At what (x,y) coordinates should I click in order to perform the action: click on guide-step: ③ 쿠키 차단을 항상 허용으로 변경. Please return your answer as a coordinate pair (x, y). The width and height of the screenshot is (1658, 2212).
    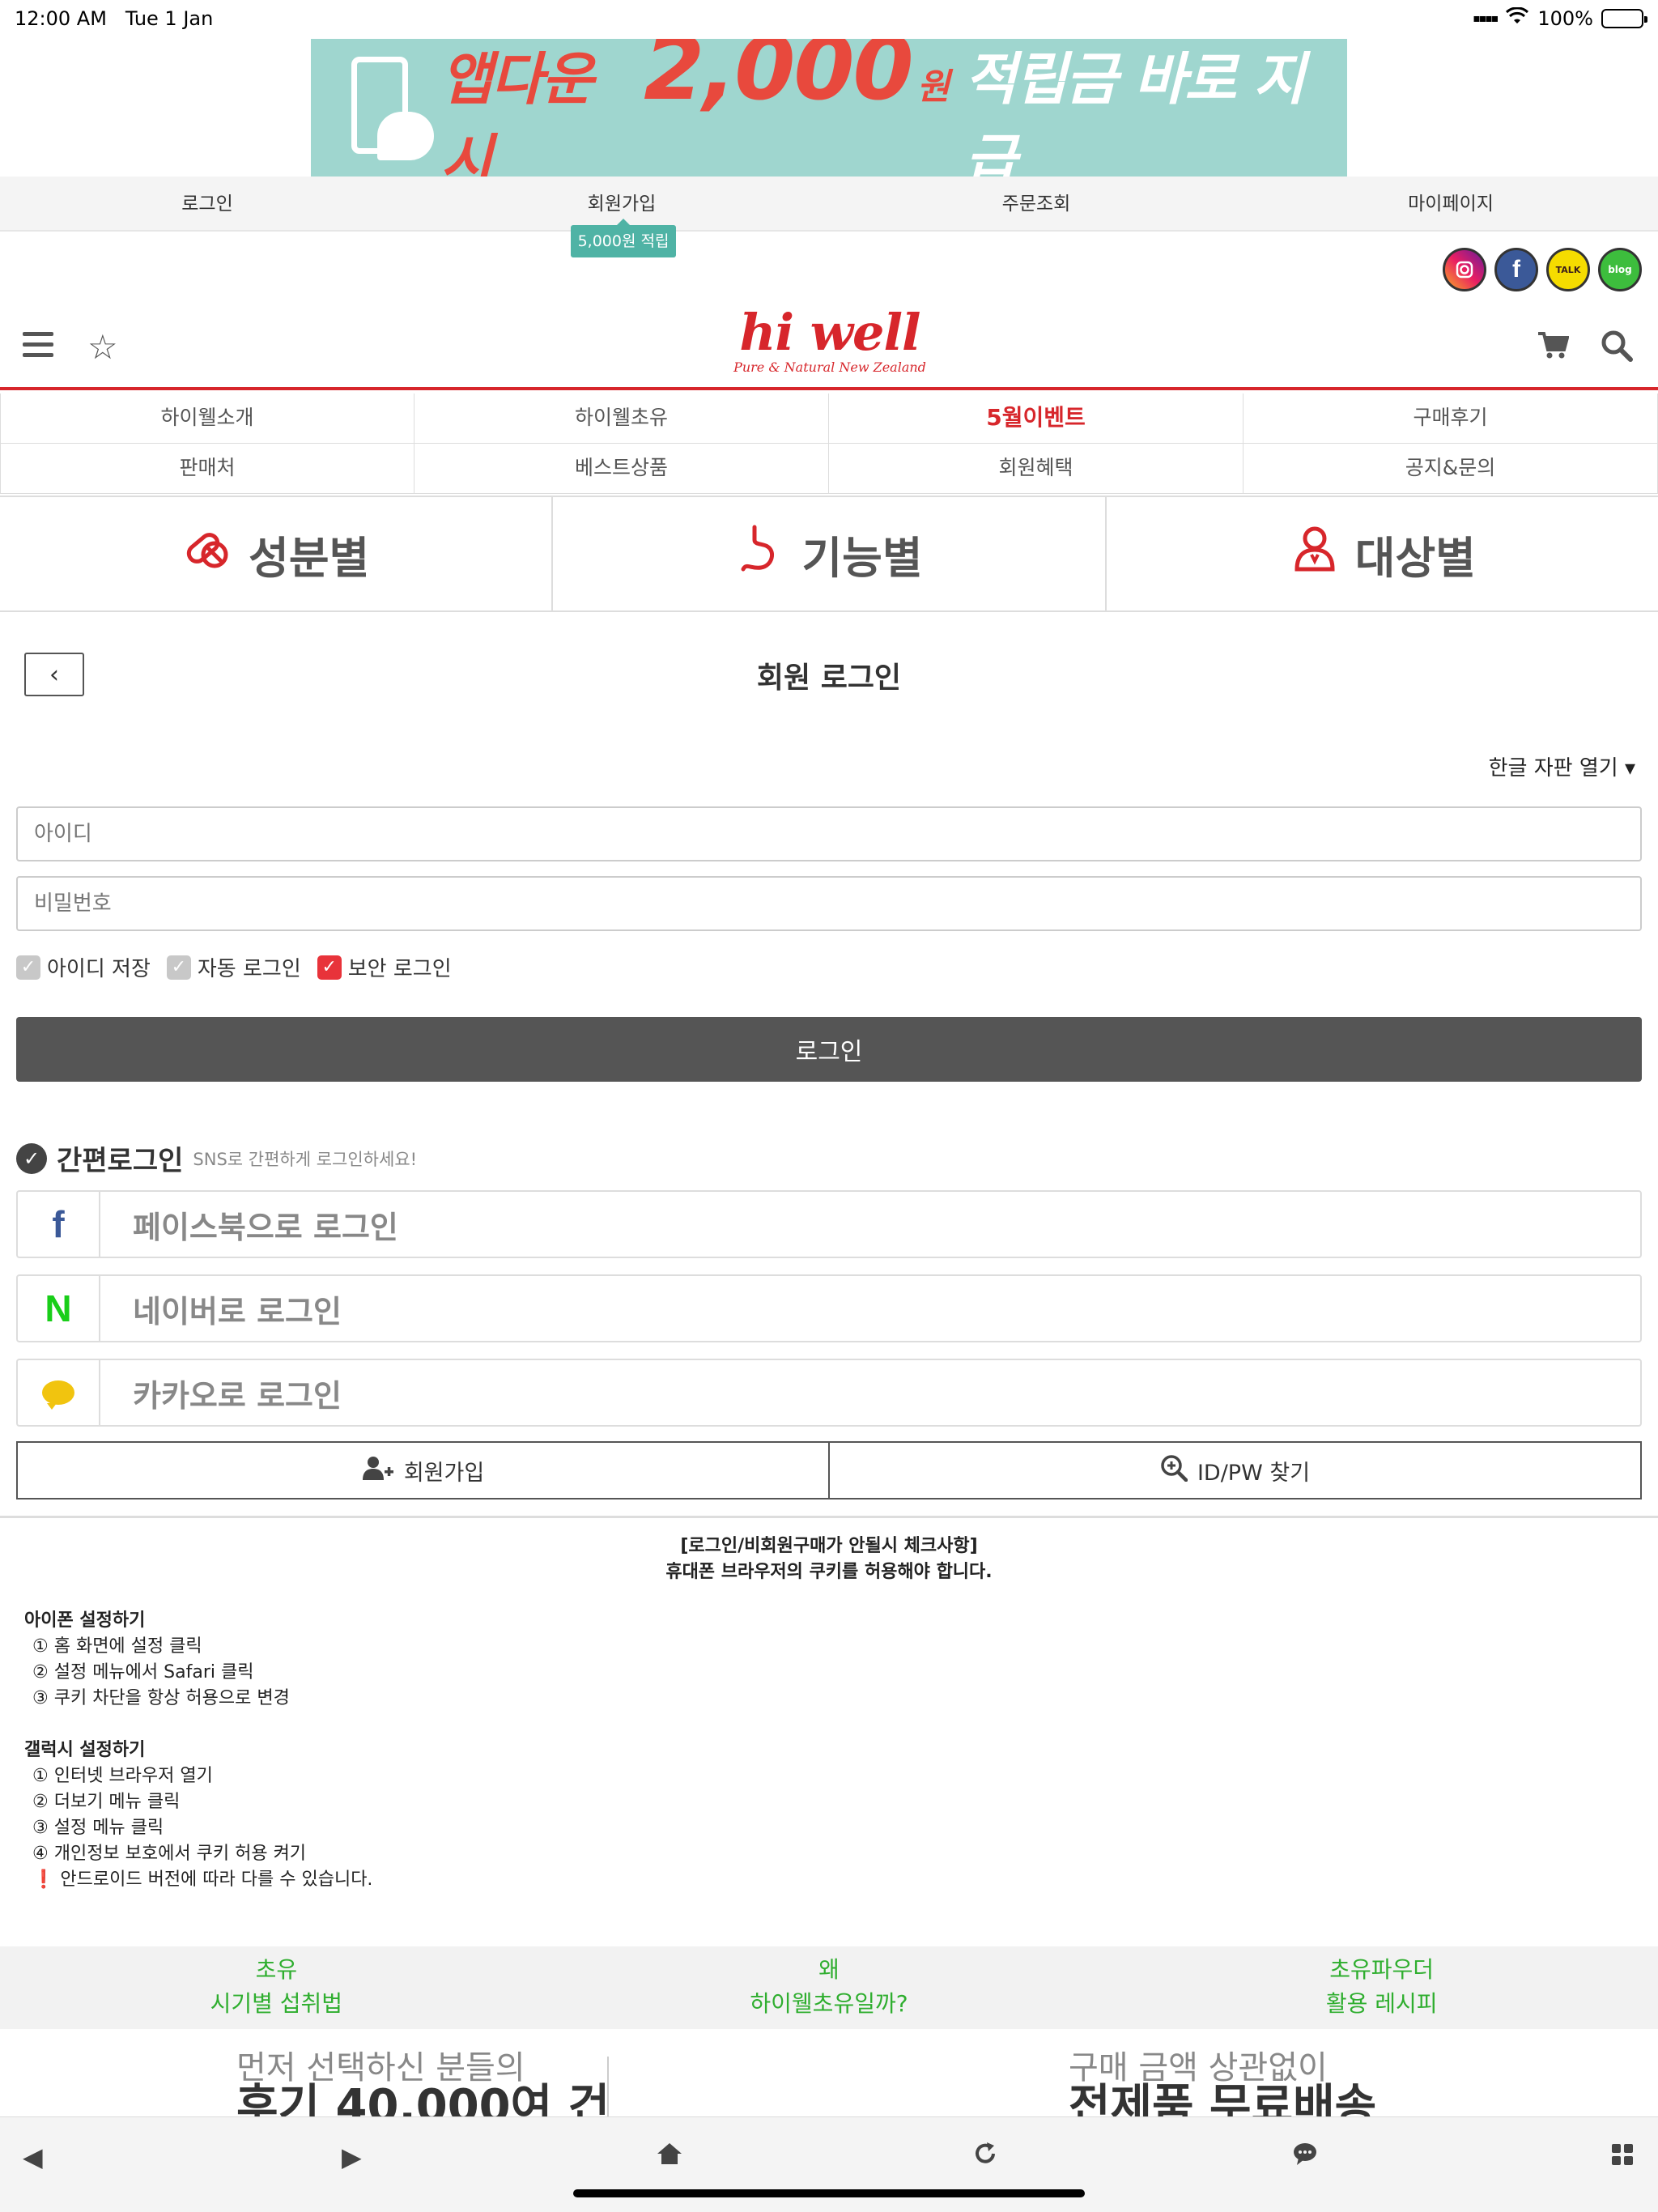
    Looking at the image, I should click on (161, 1698).